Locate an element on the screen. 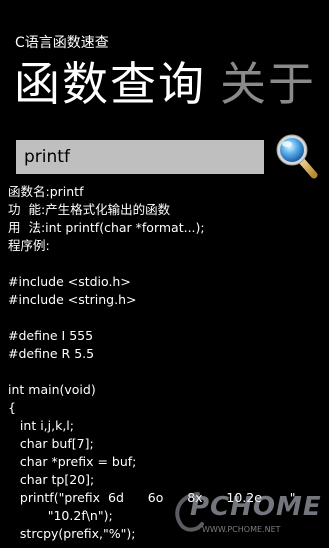  result-line: #include <string.h> is located at coordinates (72, 299).